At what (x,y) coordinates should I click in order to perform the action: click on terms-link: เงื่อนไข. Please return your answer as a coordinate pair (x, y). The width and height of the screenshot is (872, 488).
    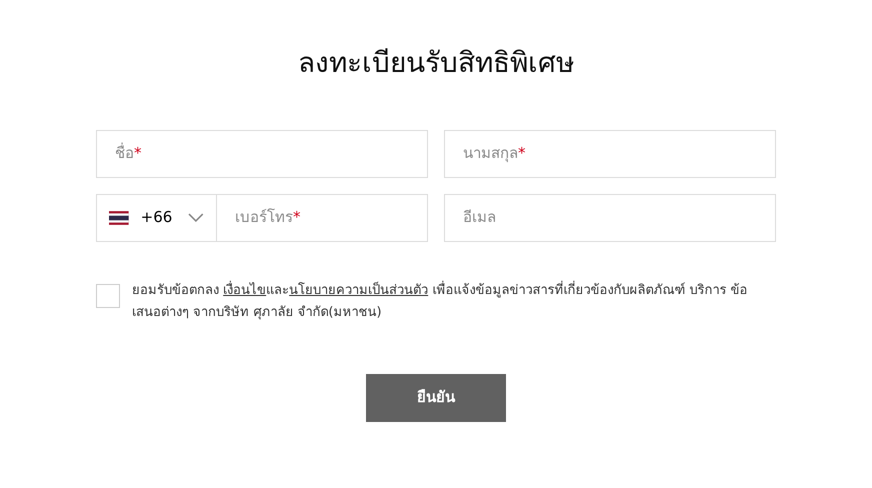
    Looking at the image, I should click on (244, 290).